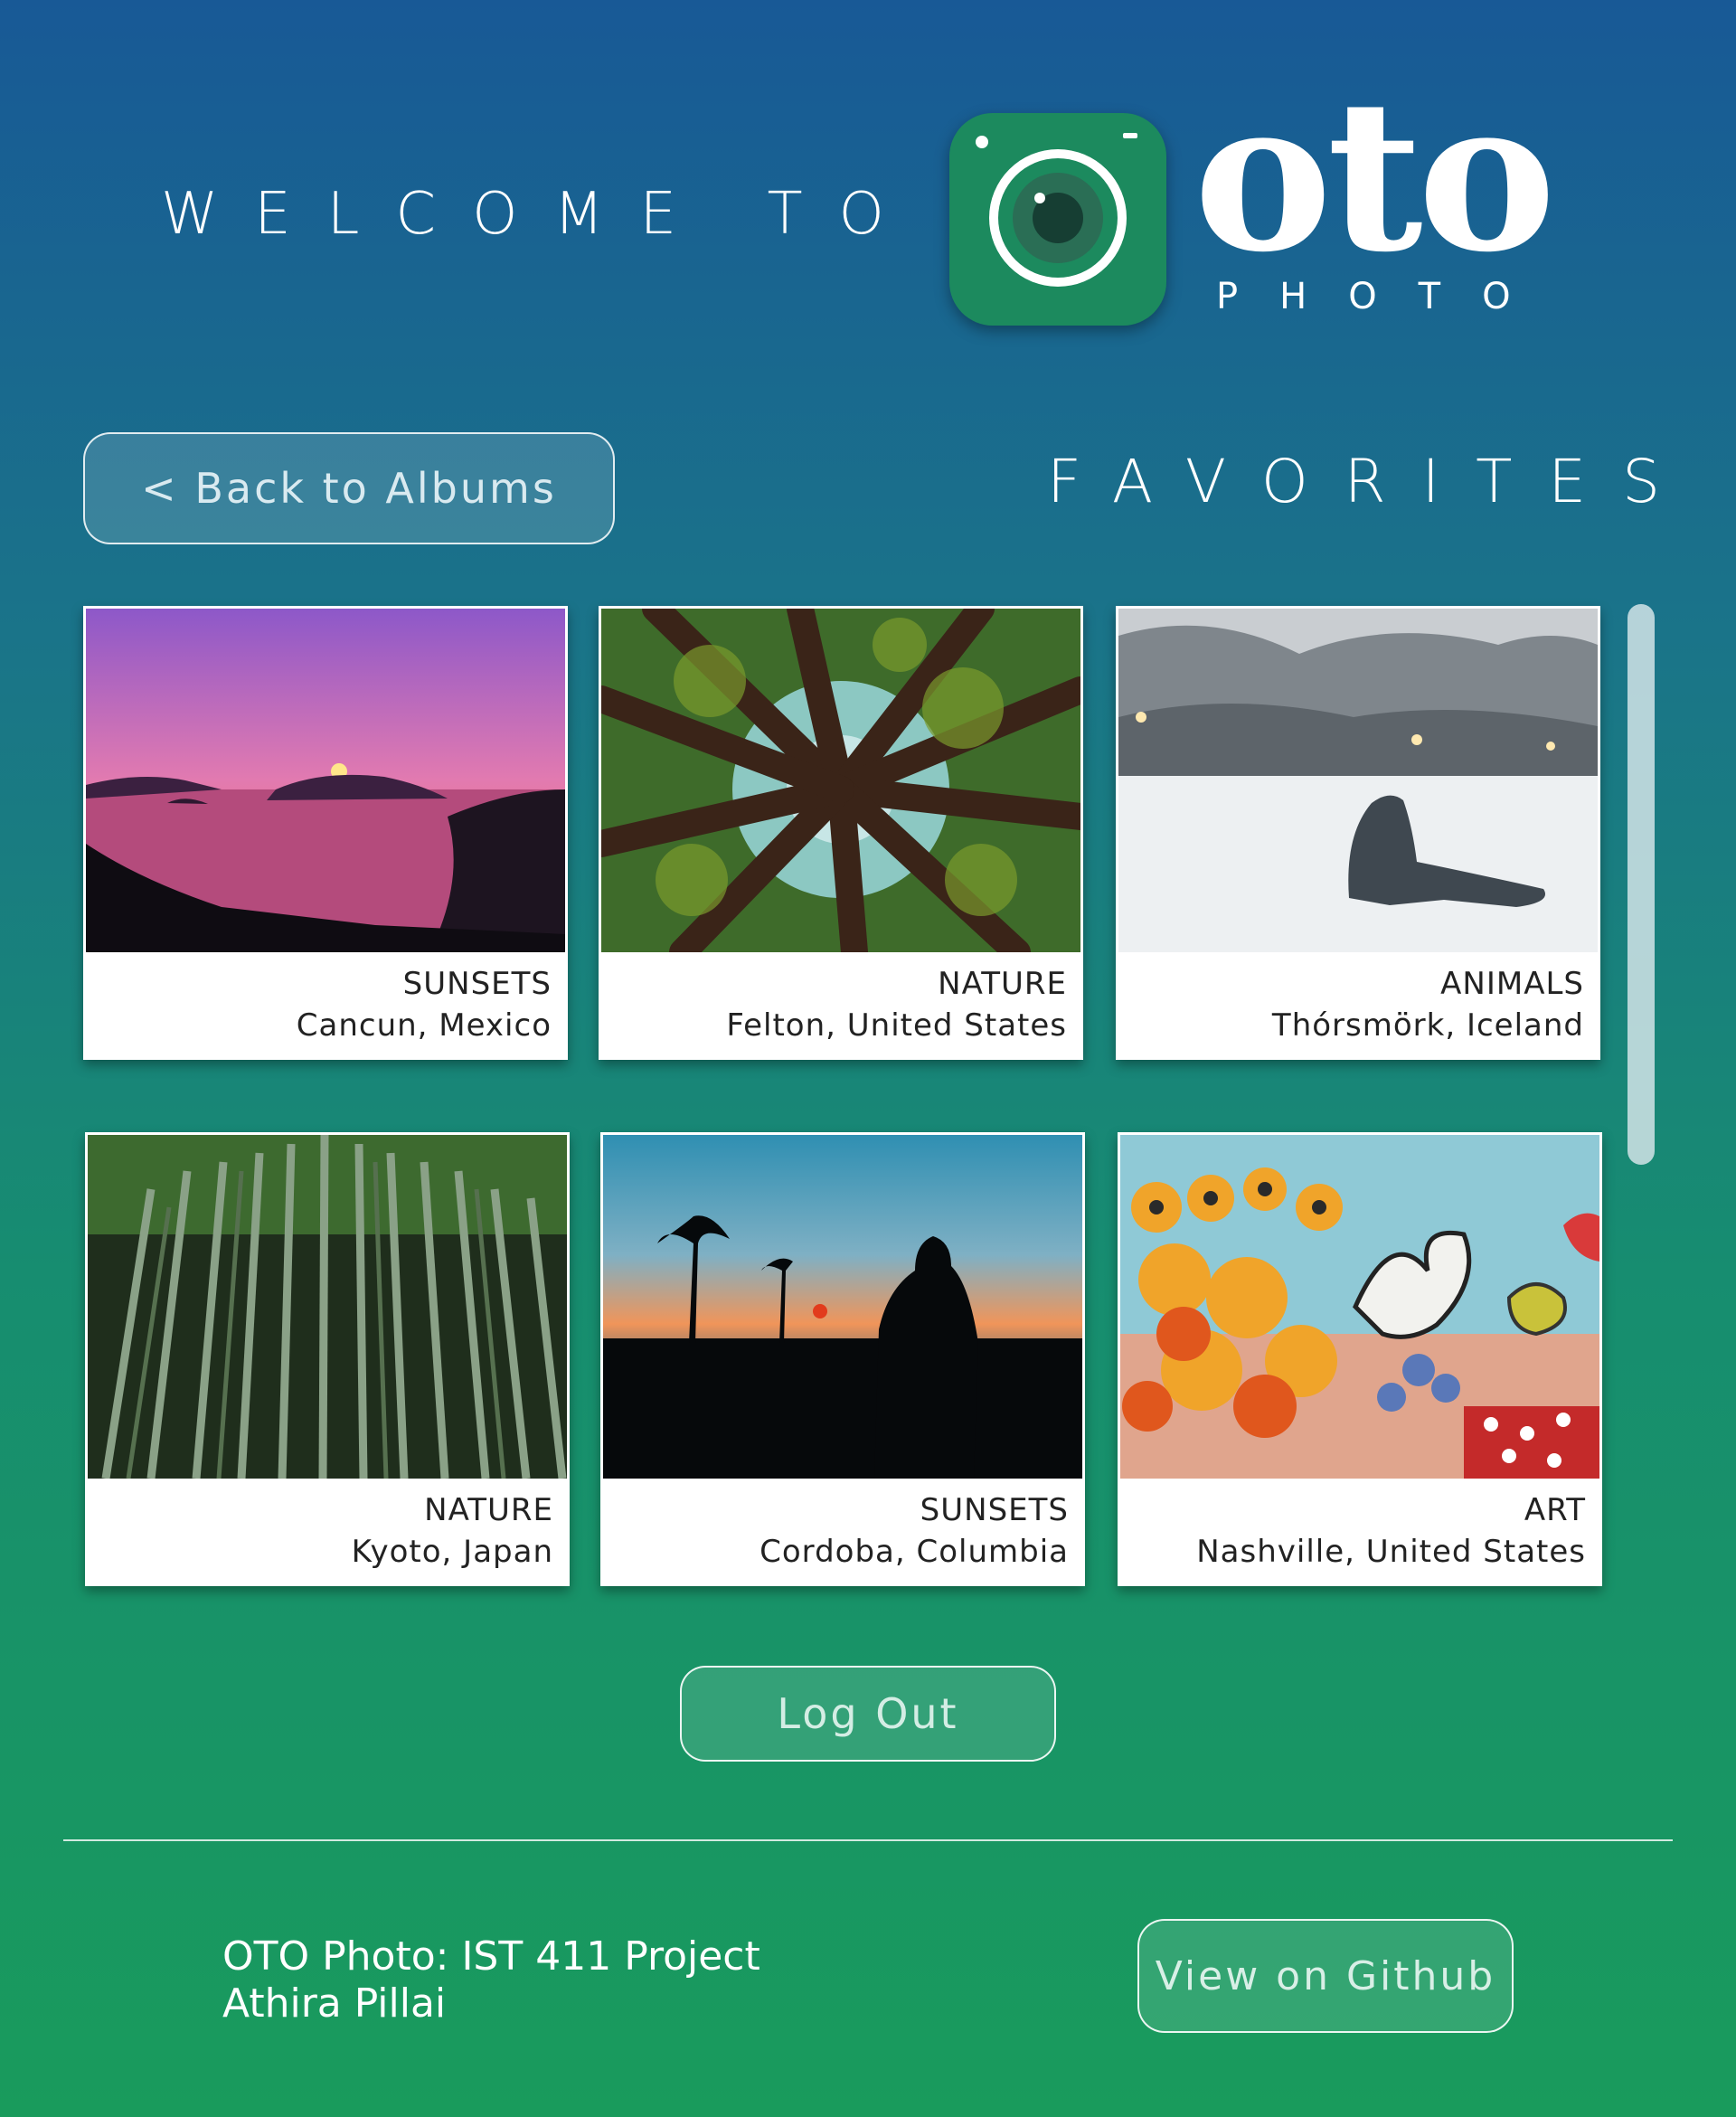  What do you see at coordinates (1360, 1307) in the screenshot?
I see `photo-thumbnail-flower-painting` at bounding box center [1360, 1307].